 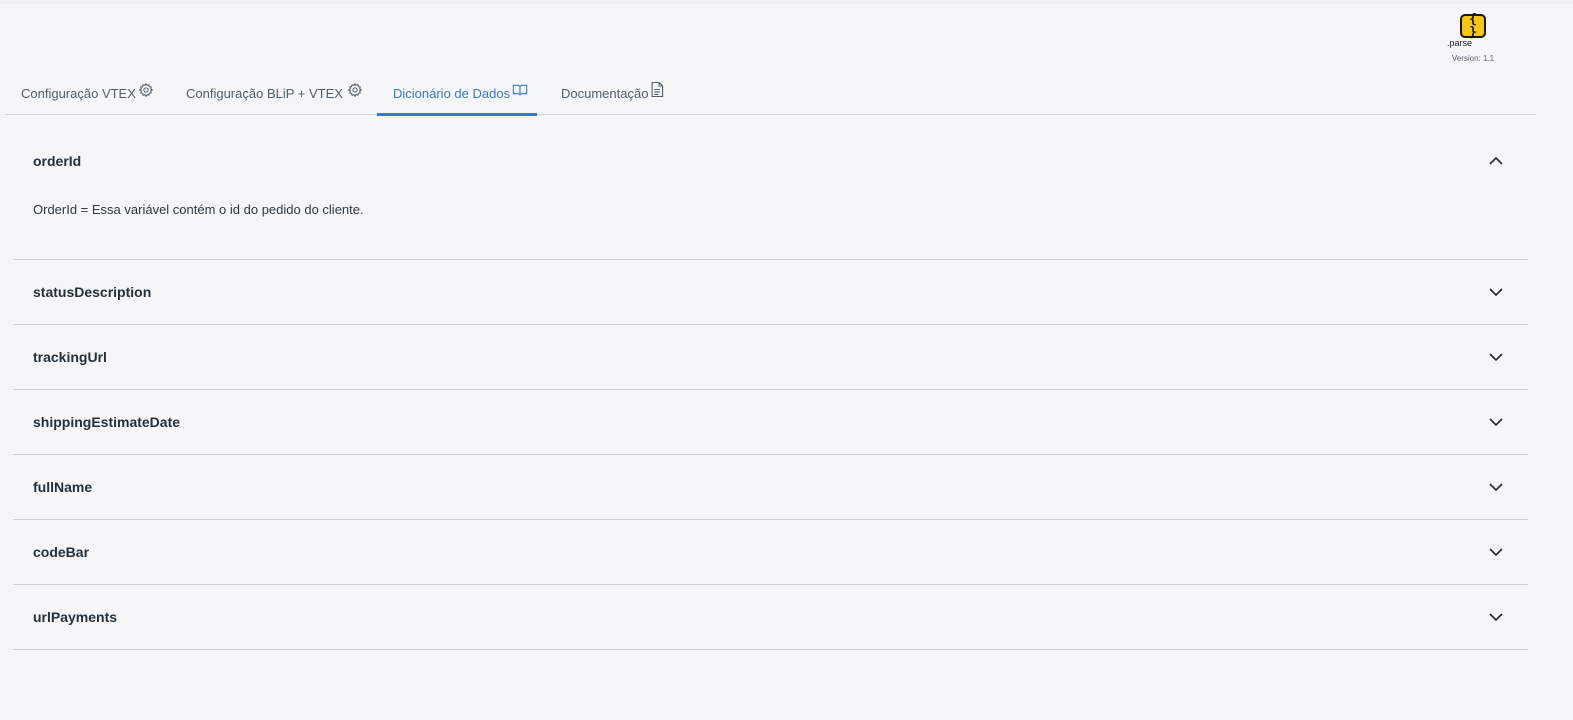 I want to click on tab-label: Configuração VTEX, so click(x=78, y=93).